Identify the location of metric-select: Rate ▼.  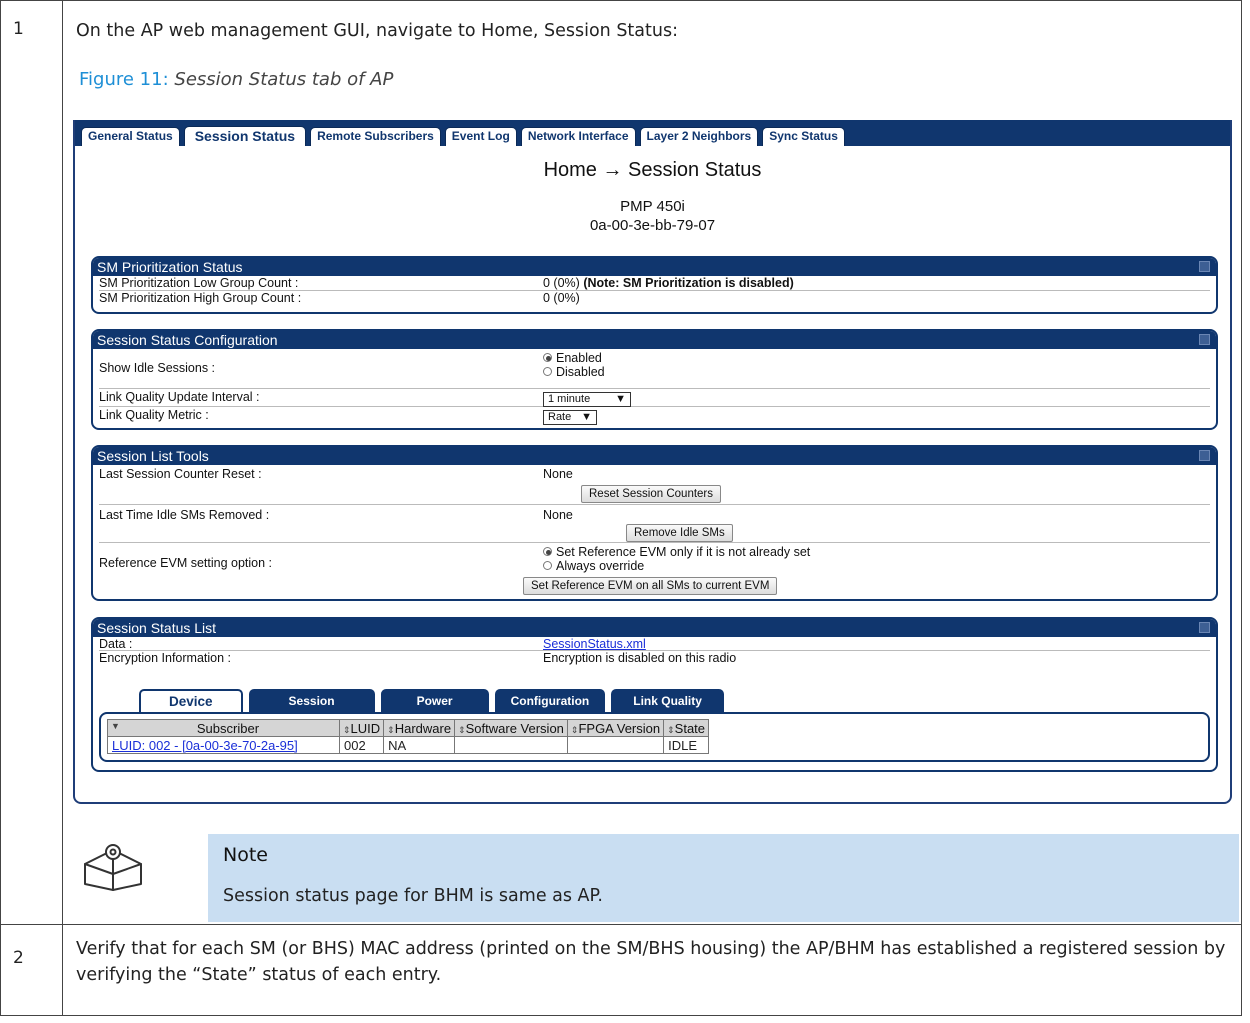
(570, 417).